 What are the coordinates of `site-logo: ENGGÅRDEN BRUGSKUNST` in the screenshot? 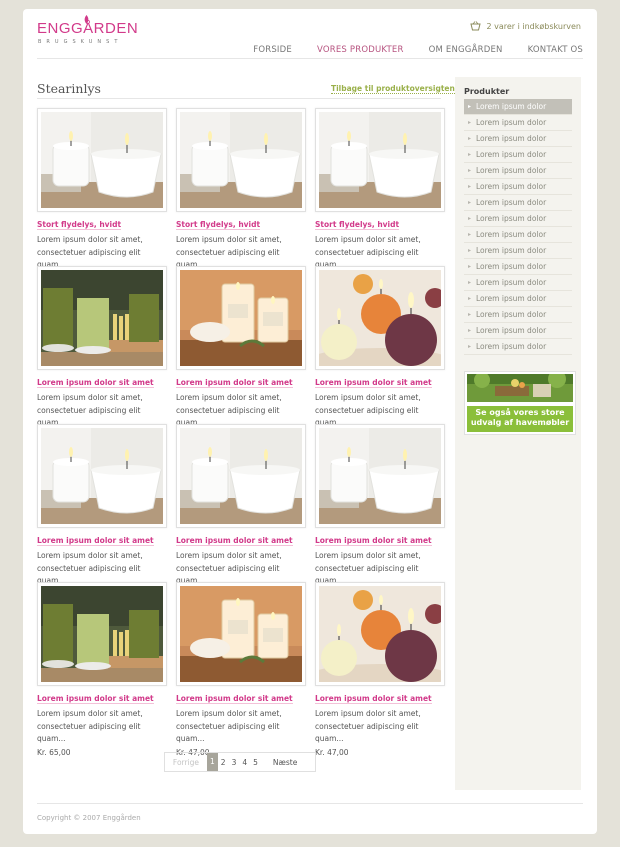 It's located at (88, 33).